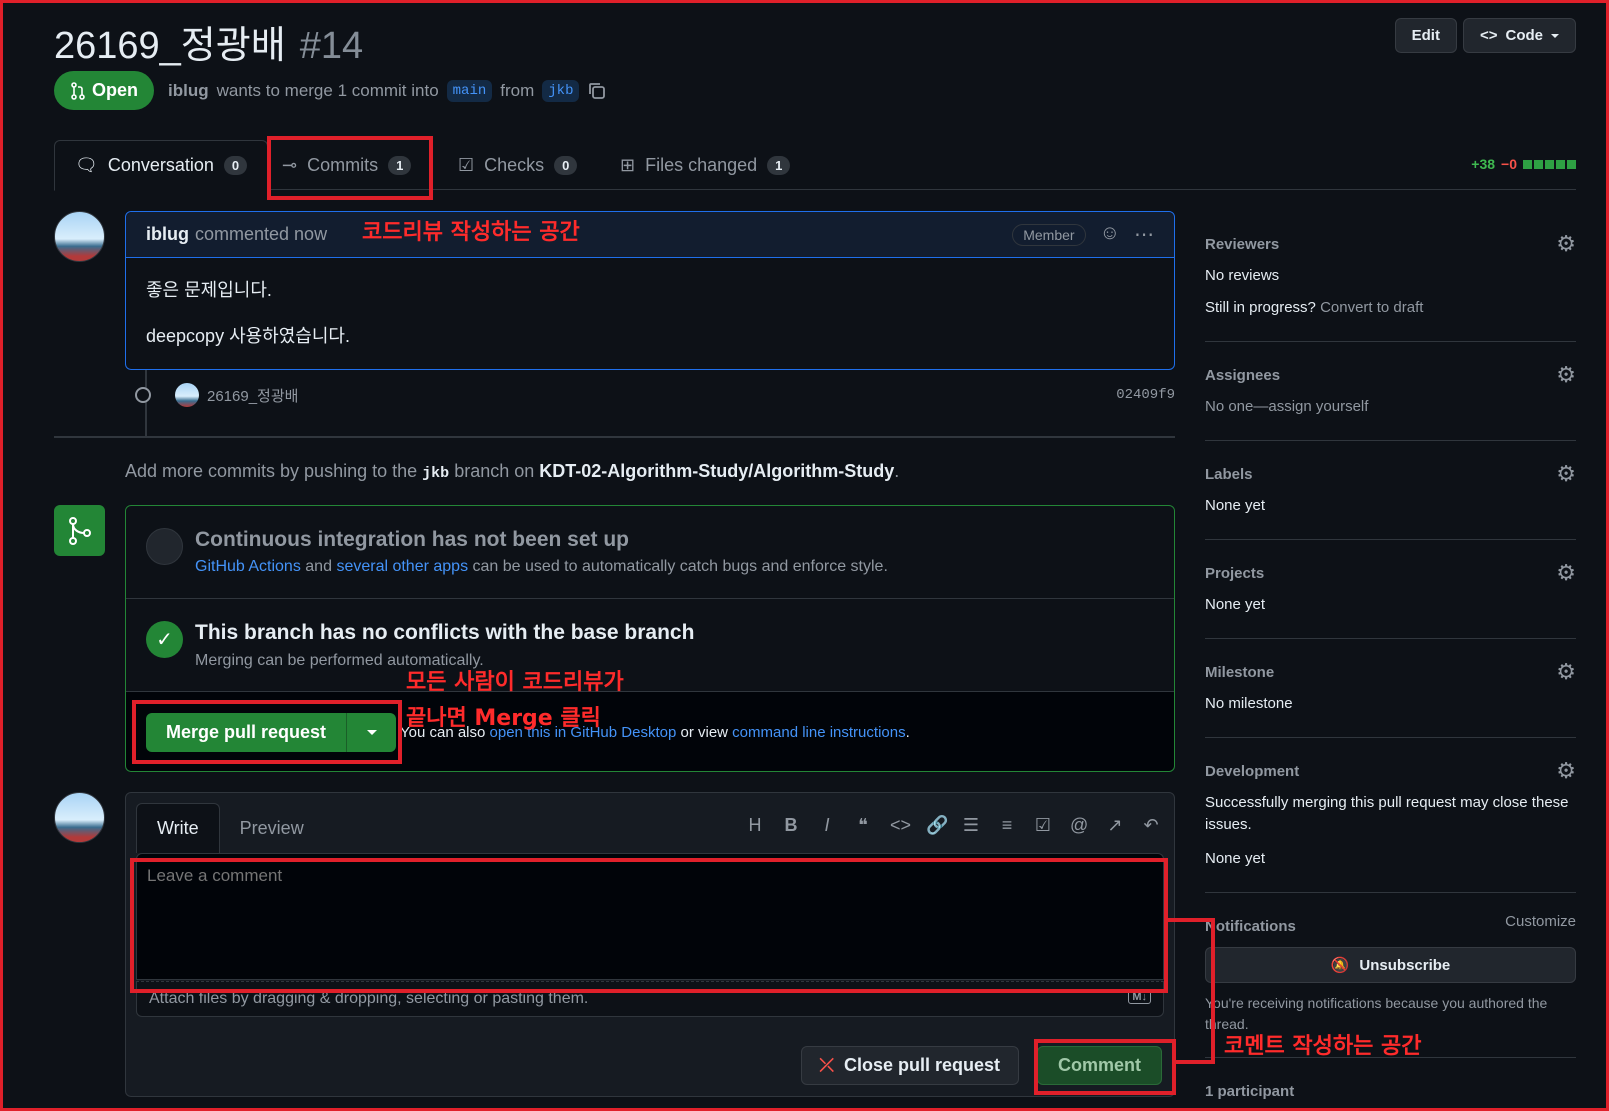 The height and width of the screenshot is (1111, 1609). Describe the element at coordinates (1249, 703) in the screenshot. I see `milestone-value: No milestone` at that location.